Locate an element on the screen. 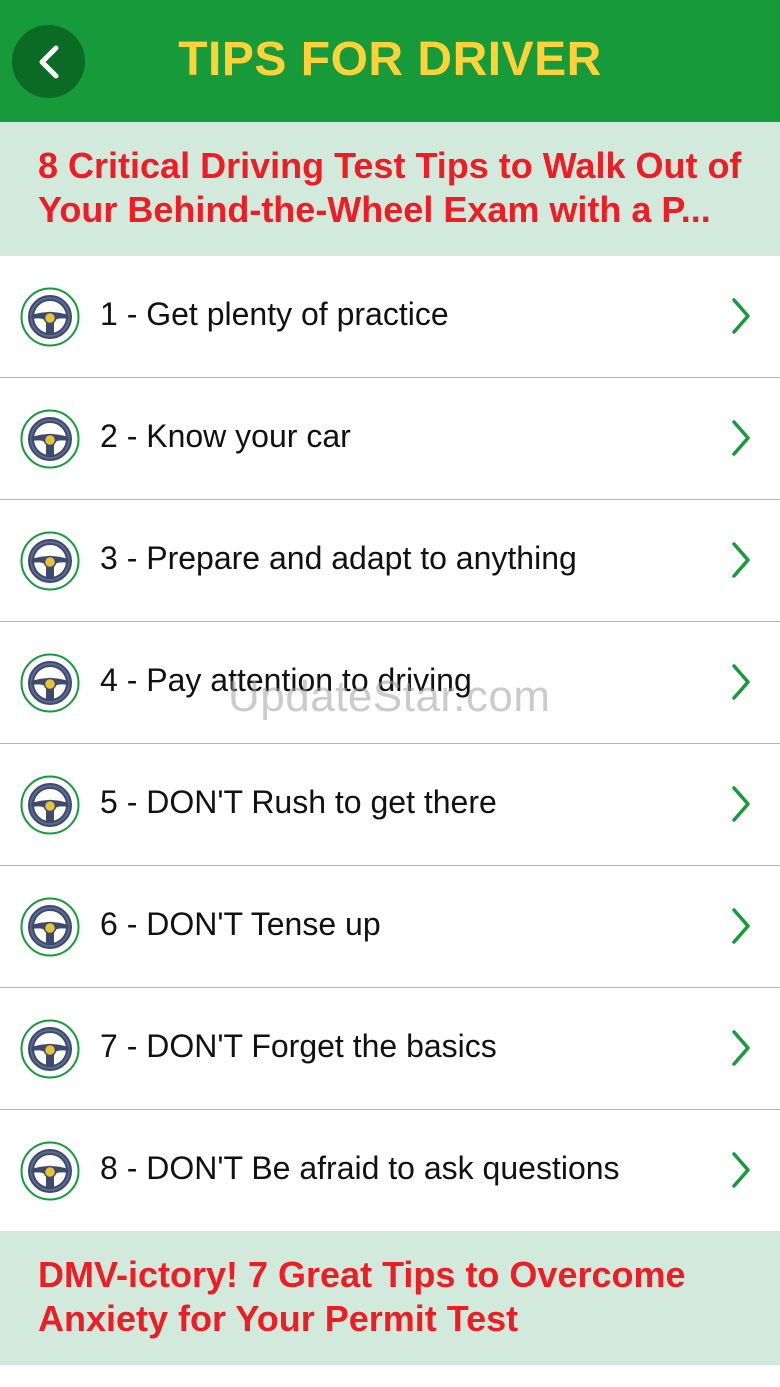 Image resolution: width=780 pixels, height=1387 pixels. list-item: 2 - Know your car is located at coordinates (390, 439).